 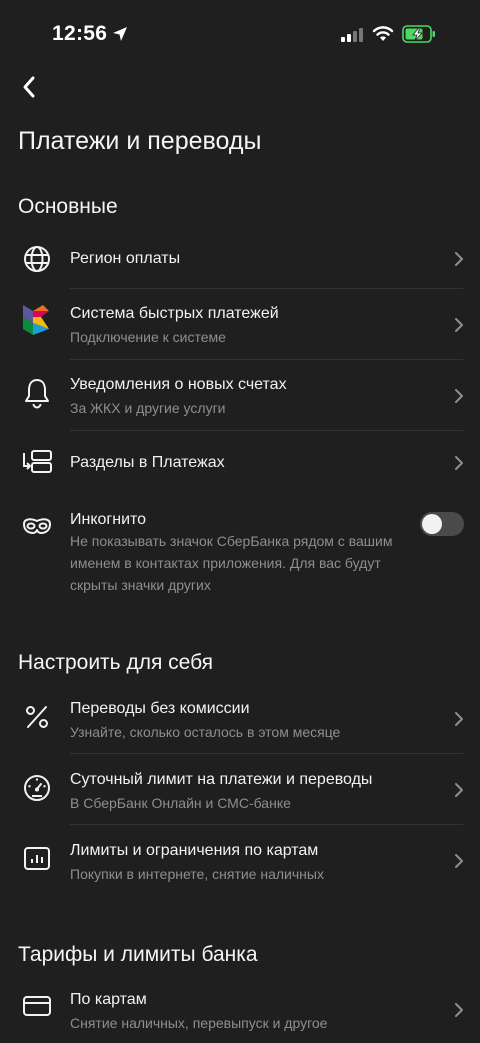 What do you see at coordinates (147, 462) in the screenshot?
I see `row-title: Разделы в Платежах` at bounding box center [147, 462].